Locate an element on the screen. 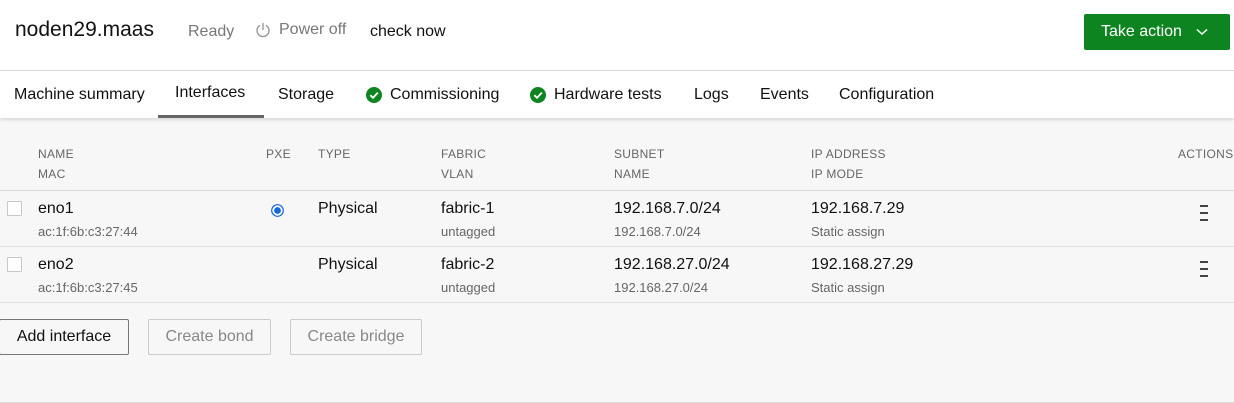 Image resolution: width=1234 pixels, height=403 pixels. tab-label: Logs is located at coordinates (711, 94).